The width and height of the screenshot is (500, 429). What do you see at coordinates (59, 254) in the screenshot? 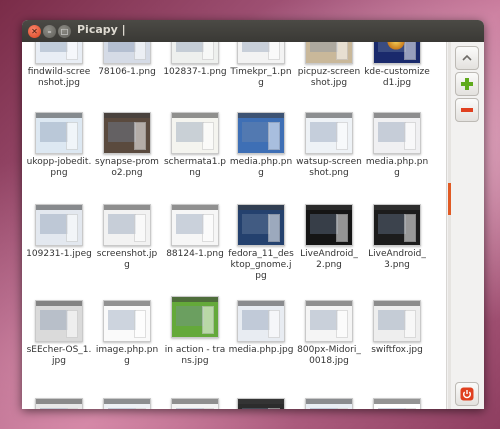
I see `thumbnail-label: 109231-1.jpeg` at bounding box center [59, 254].